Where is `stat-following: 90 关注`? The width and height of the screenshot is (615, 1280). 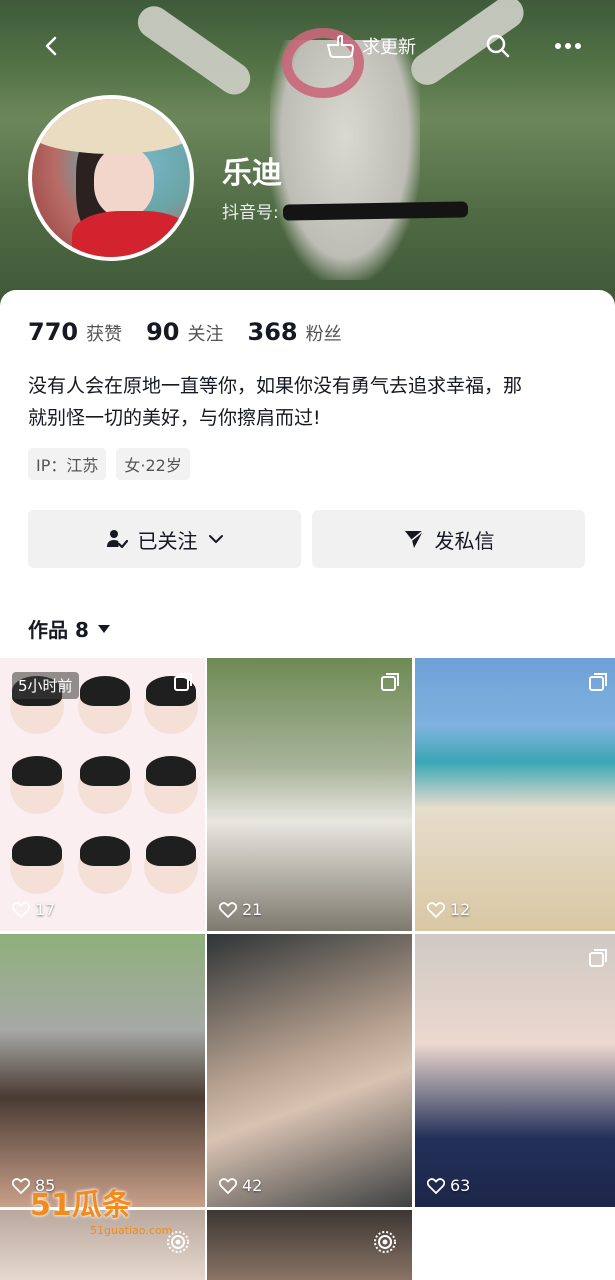 stat-following: 90 关注 is located at coordinates (184, 332).